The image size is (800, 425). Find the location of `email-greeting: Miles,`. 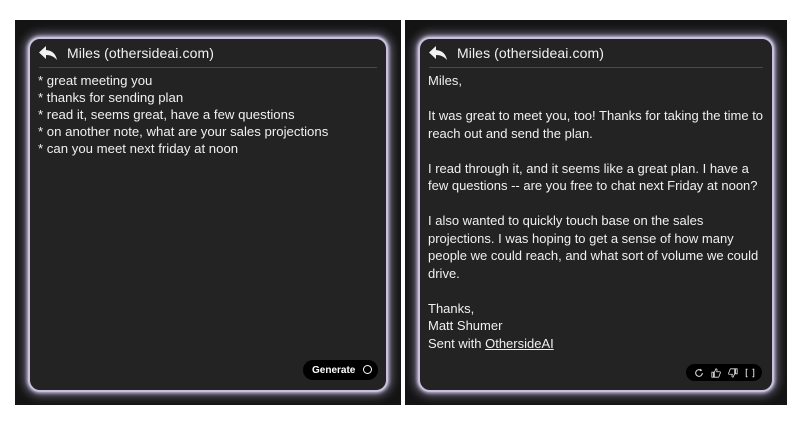

email-greeting: Miles, is located at coordinates (445, 80).